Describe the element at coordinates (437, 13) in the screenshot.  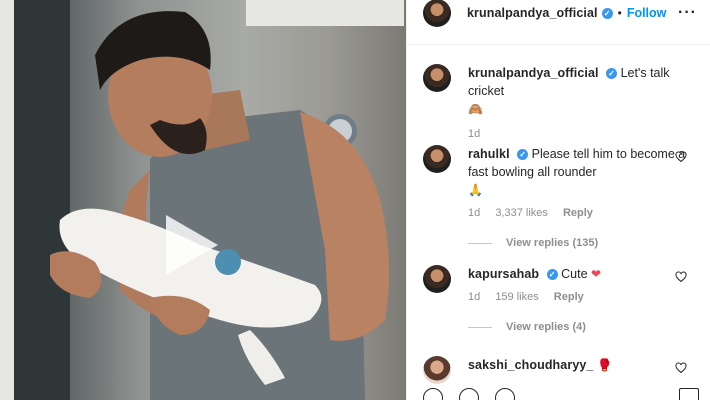
I see `author-avatar` at that location.